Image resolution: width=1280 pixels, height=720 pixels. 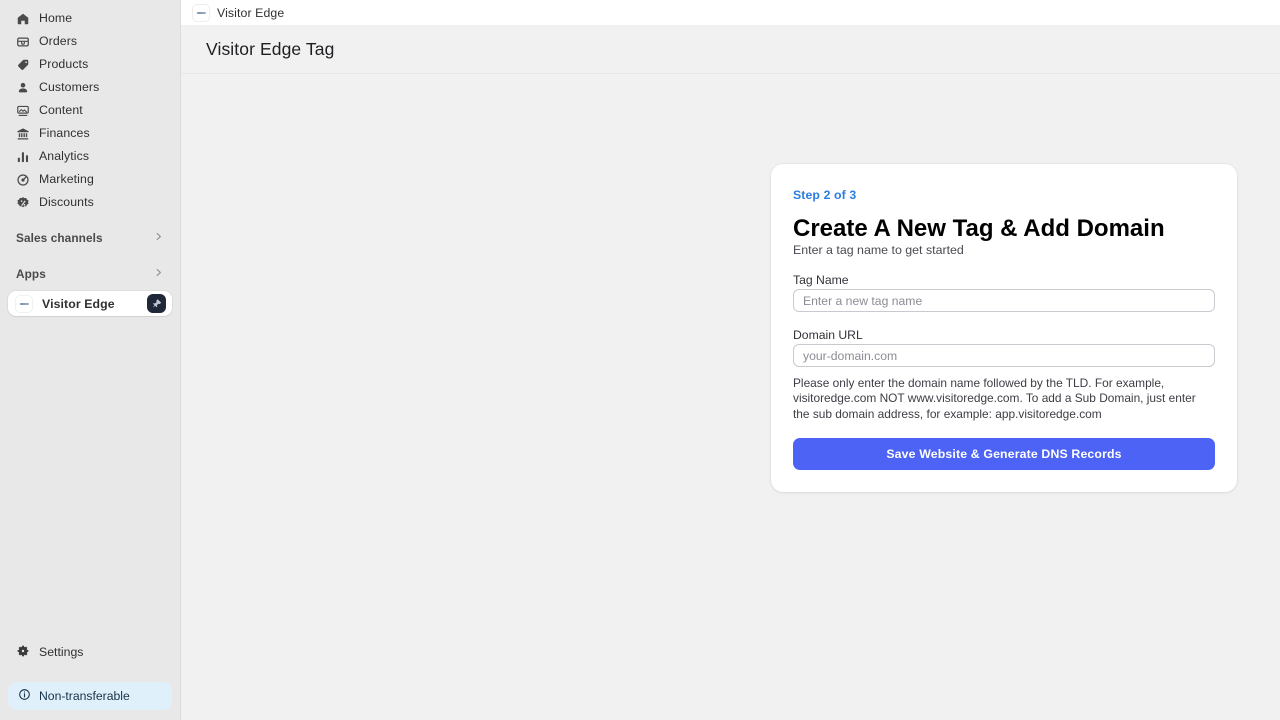 I want to click on analytics-bars-icon, so click(x=23, y=157).